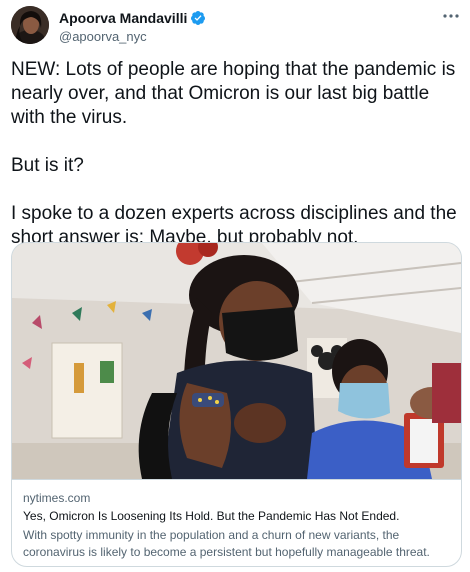 The height and width of the screenshot is (572, 470). I want to click on display-name: Apoorva Mandavilli, so click(132, 18).